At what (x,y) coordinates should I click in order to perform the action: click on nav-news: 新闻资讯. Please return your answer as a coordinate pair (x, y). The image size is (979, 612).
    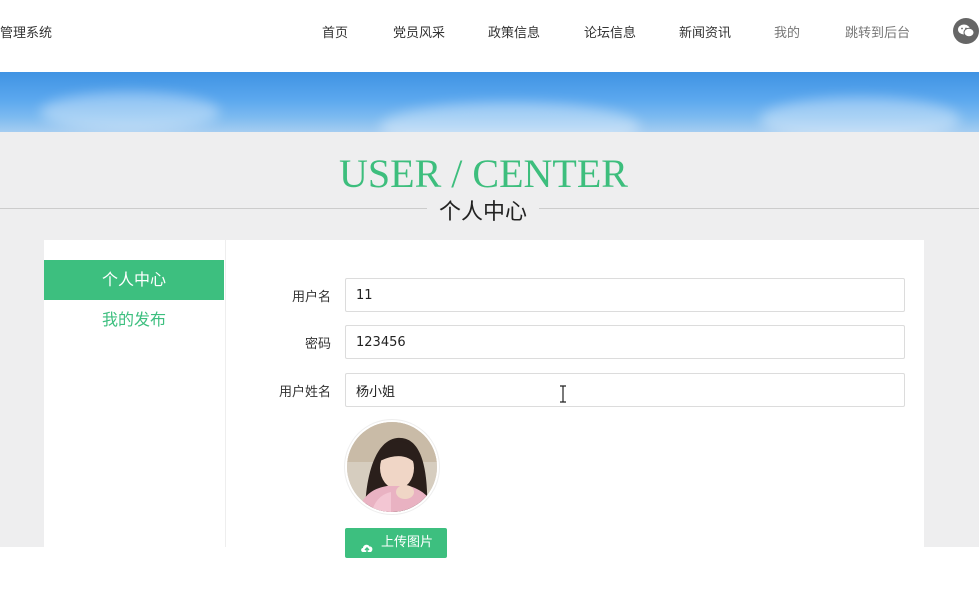
    Looking at the image, I should click on (705, 31).